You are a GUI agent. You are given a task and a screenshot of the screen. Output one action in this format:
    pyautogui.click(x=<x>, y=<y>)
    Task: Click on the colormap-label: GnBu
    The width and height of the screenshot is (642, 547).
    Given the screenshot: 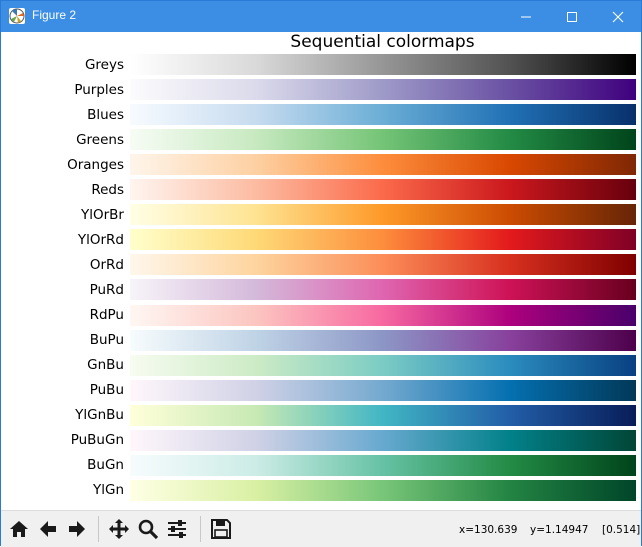 What is the action you would take?
    pyautogui.click(x=105, y=365)
    